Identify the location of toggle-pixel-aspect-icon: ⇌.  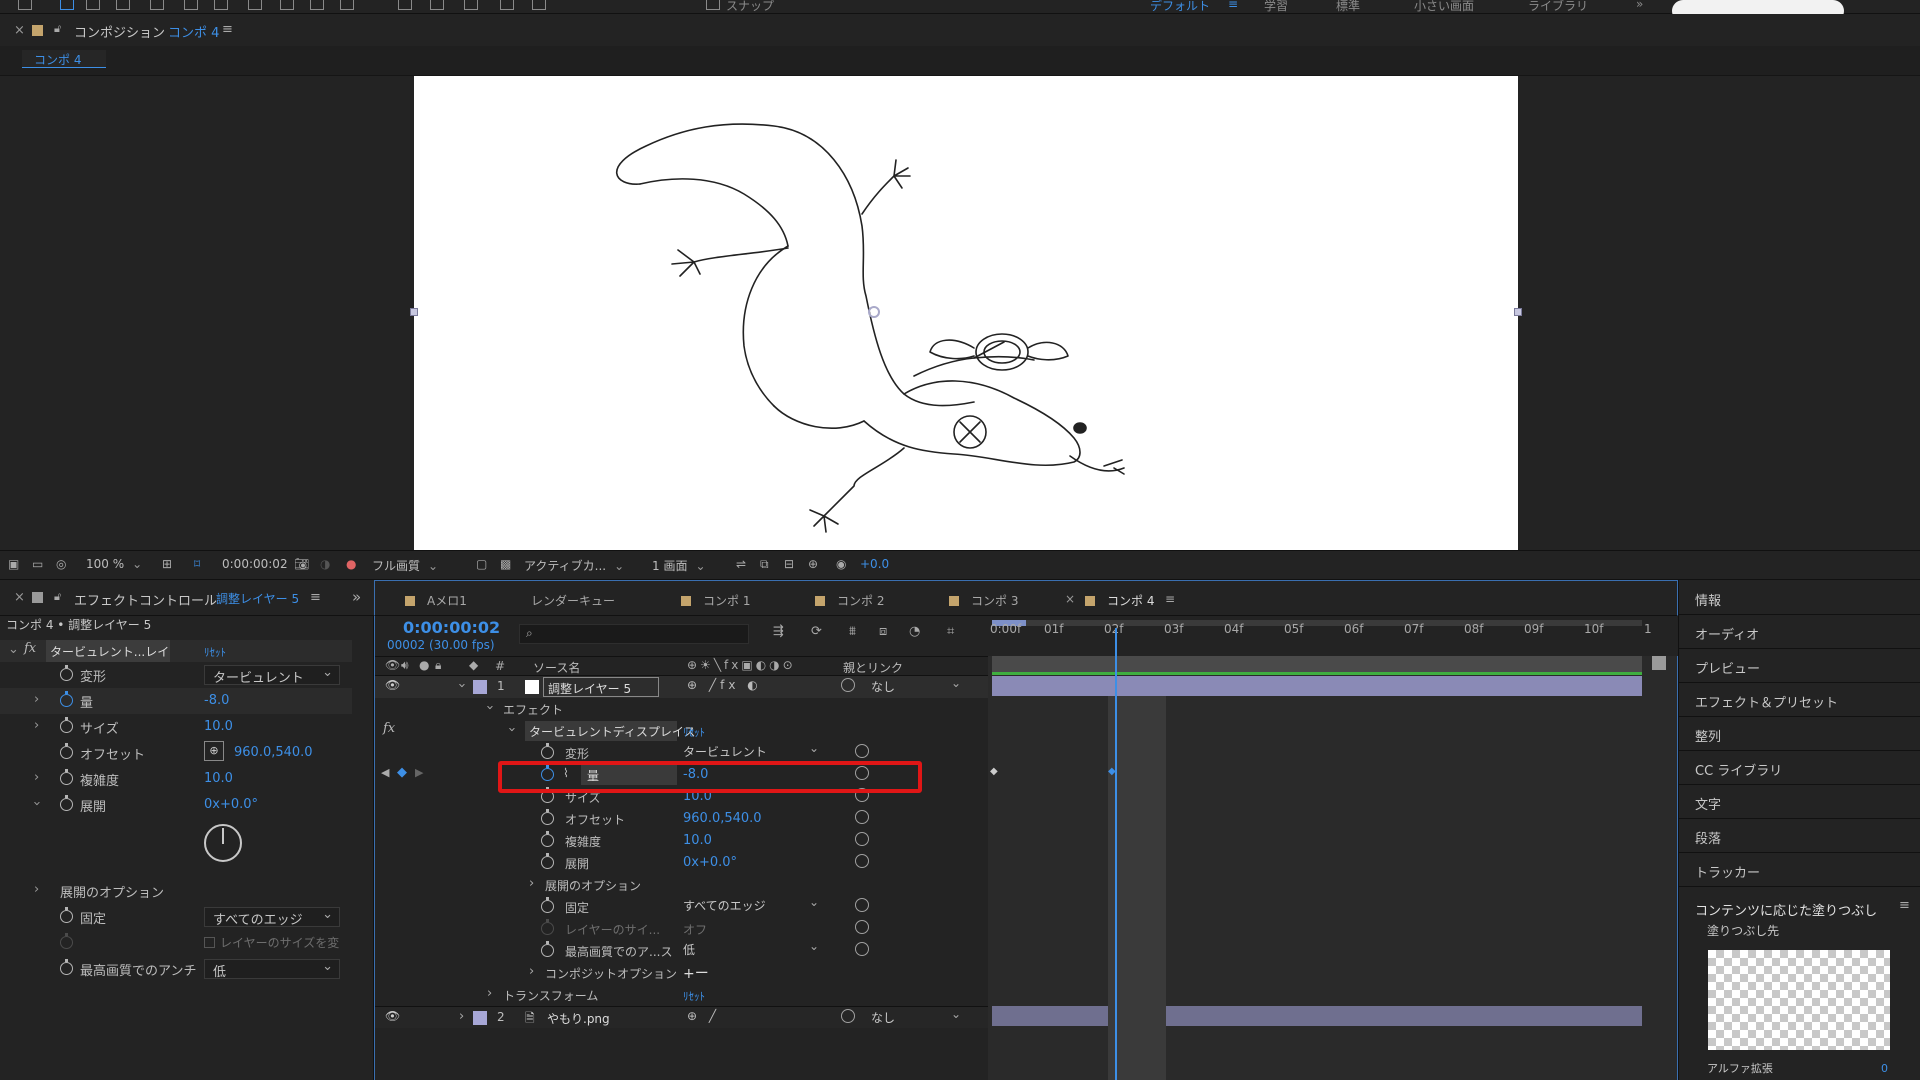
(741, 564).